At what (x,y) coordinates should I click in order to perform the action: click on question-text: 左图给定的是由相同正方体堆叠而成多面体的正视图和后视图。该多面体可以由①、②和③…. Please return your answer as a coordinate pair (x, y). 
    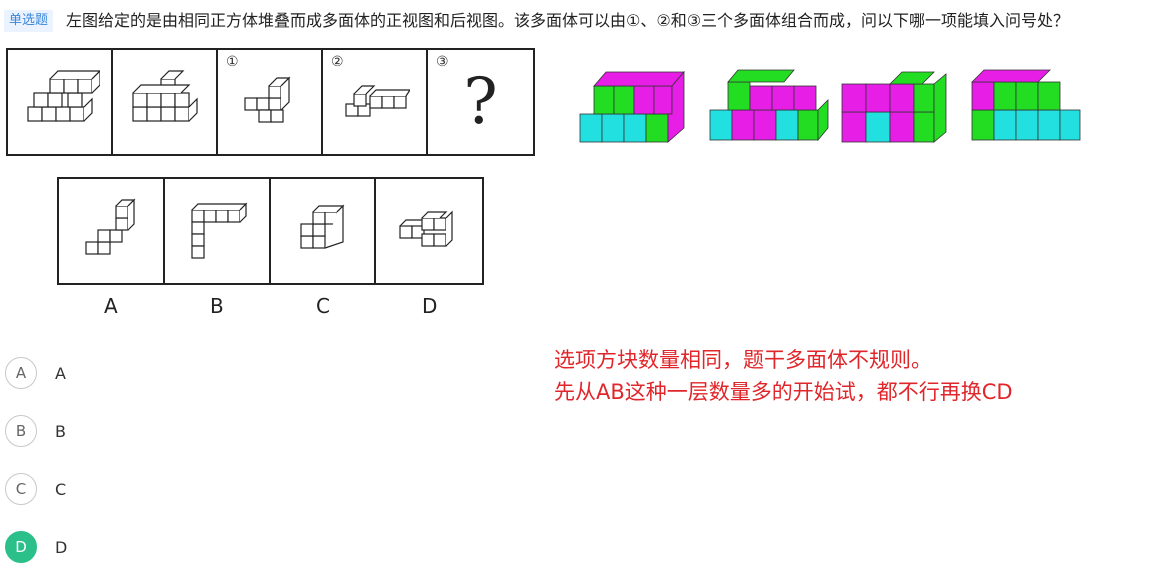
    Looking at the image, I should click on (568, 20).